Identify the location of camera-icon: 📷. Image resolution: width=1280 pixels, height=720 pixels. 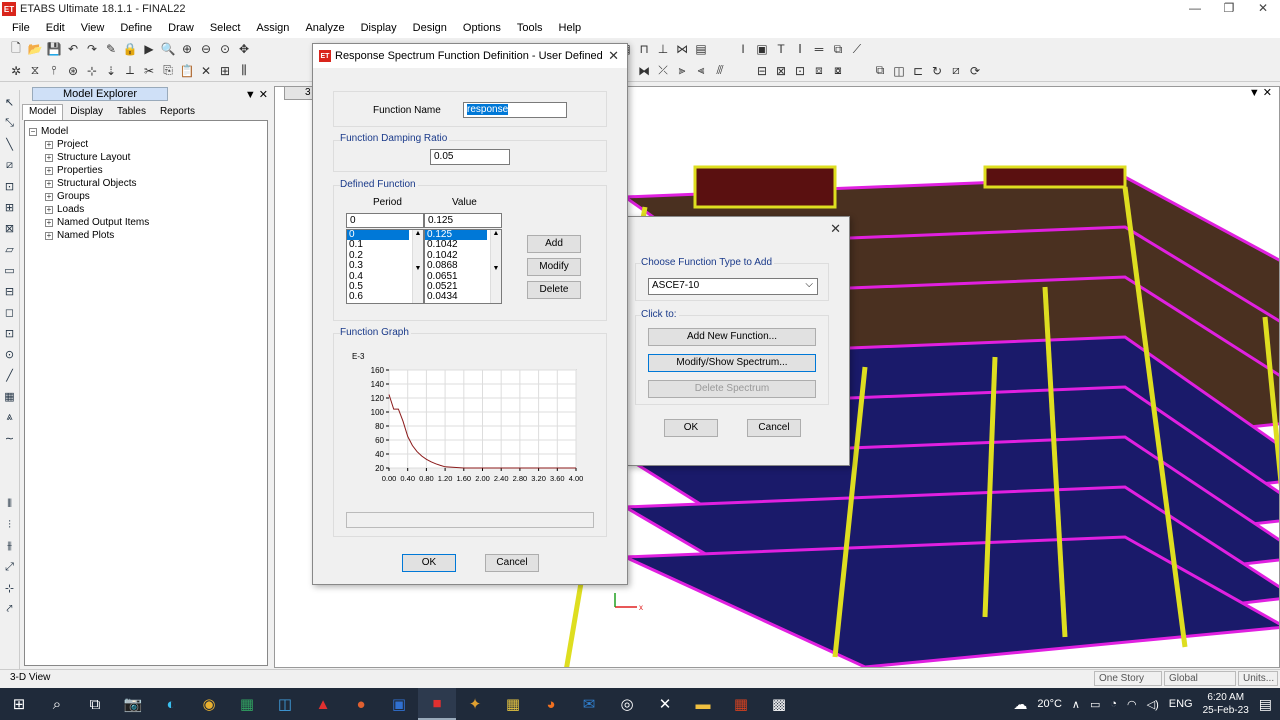
(133, 704).